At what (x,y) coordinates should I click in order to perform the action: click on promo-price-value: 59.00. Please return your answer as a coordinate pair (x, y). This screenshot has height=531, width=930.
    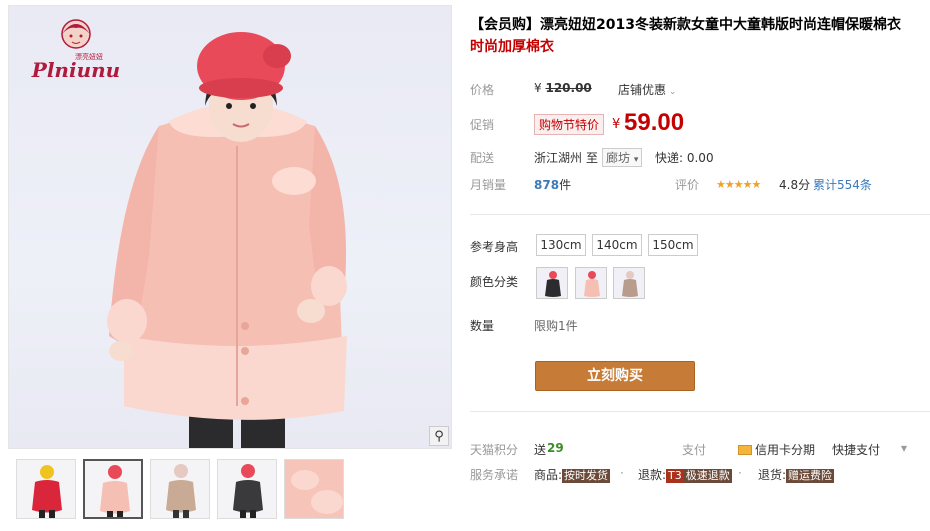
    Looking at the image, I should click on (654, 122).